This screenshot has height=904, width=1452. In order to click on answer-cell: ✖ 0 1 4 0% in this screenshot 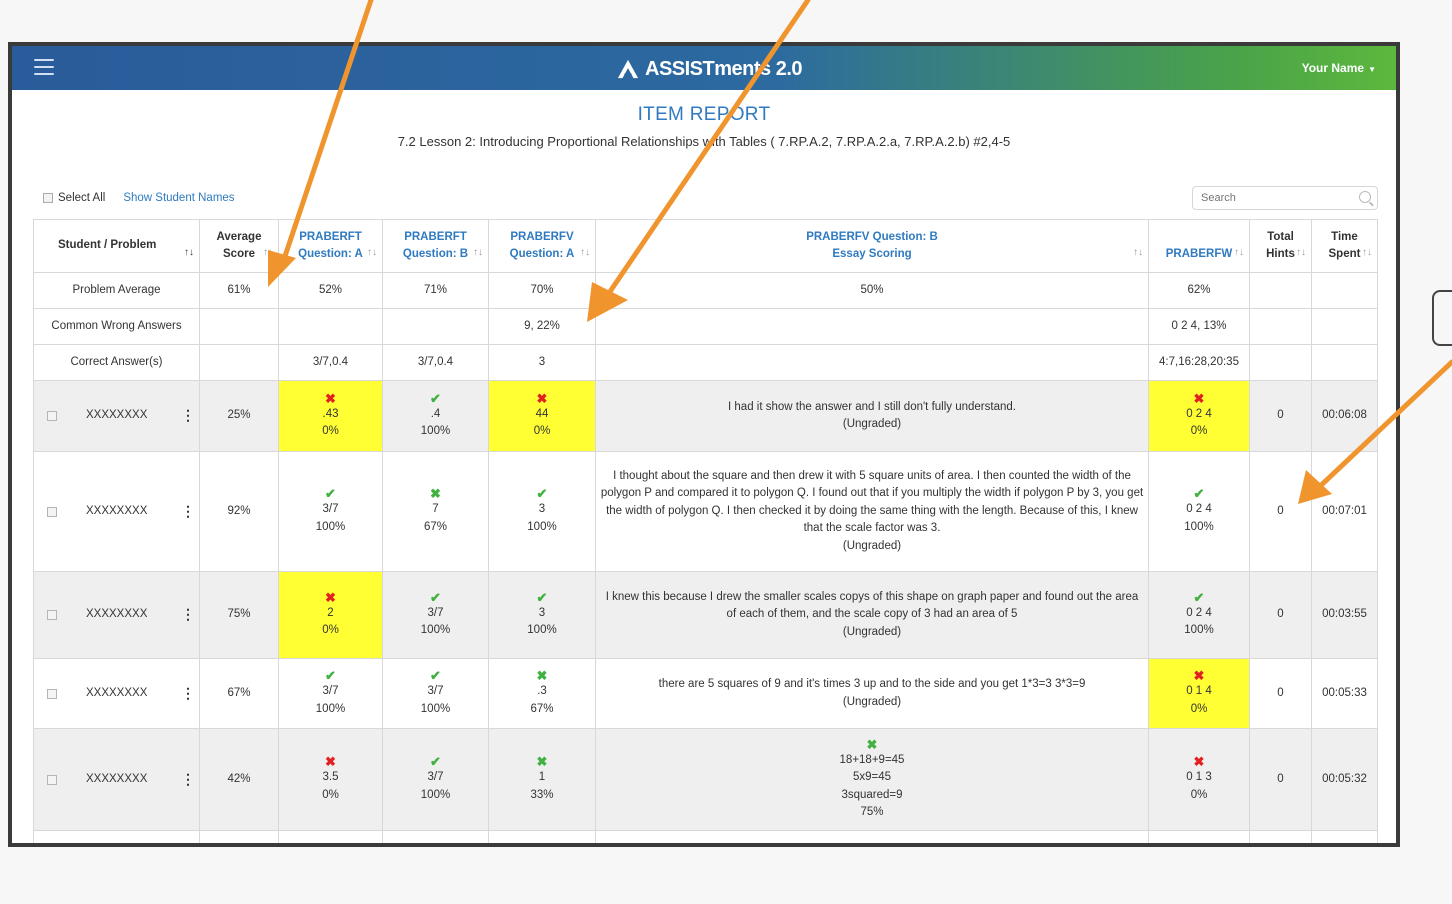, I will do `click(1199, 693)`.